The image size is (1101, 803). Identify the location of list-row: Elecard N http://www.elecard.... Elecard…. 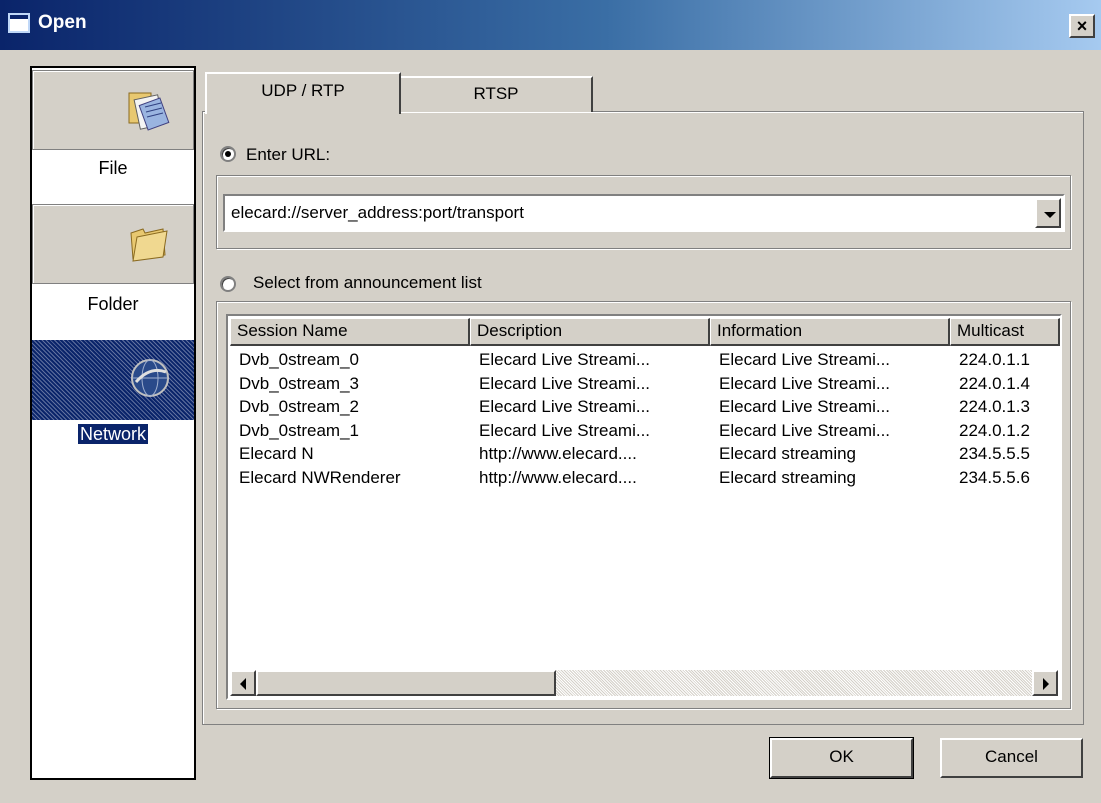
(645, 454).